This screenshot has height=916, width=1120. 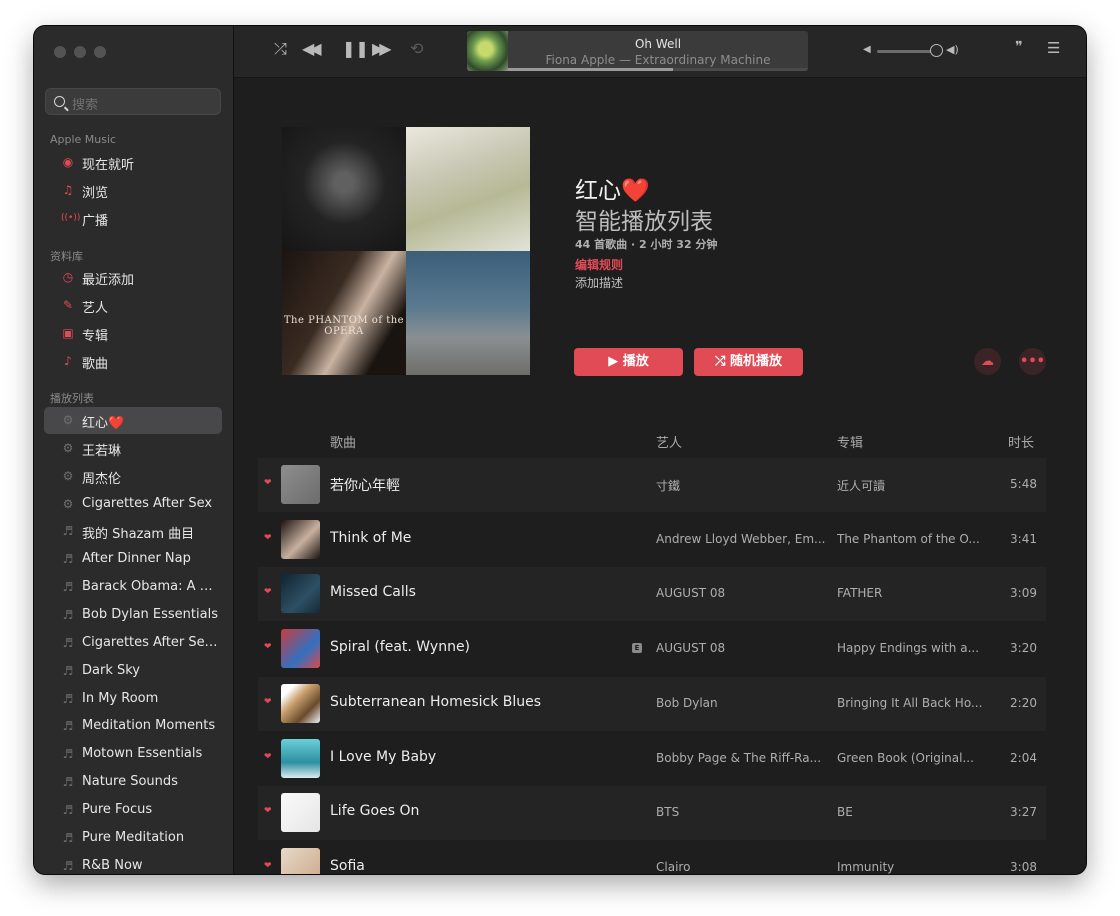 I want to click on explicit-badge-icon: E, so click(x=637, y=648).